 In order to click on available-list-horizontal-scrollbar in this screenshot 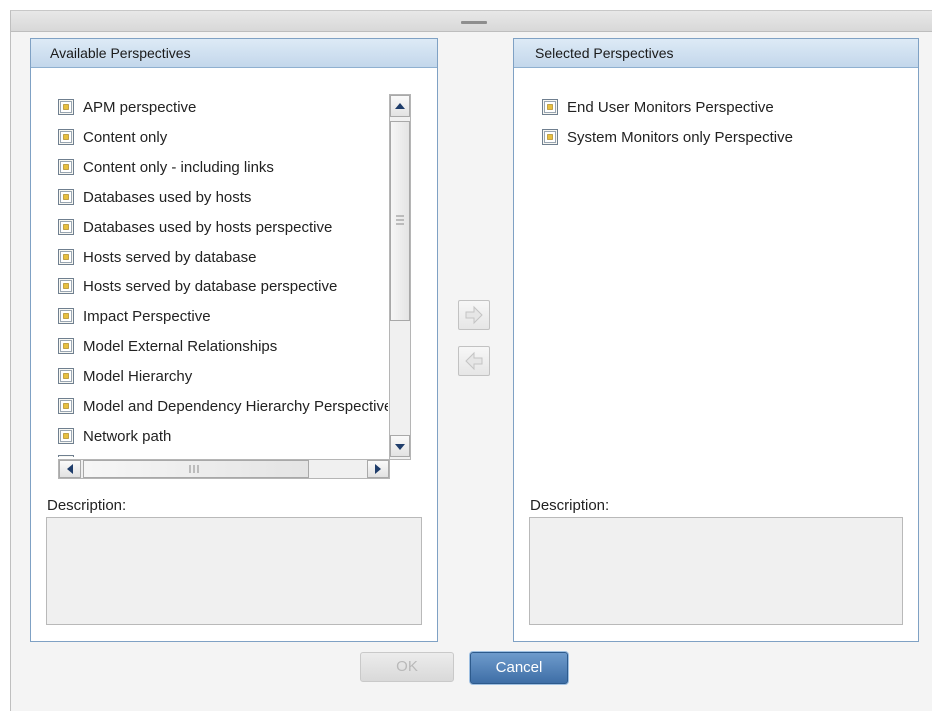, I will do `click(224, 469)`.